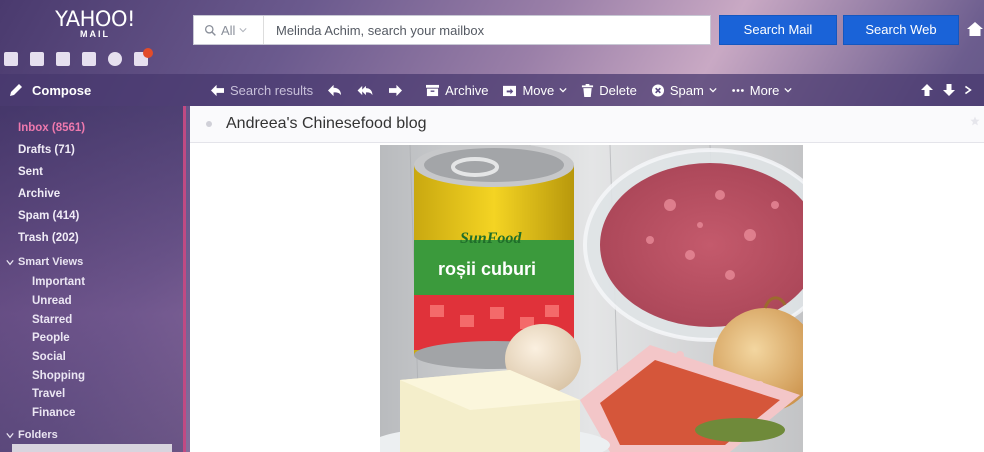 The width and height of the screenshot is (984, 452). I want to click on spam-button: Spam, so click(684, 90).